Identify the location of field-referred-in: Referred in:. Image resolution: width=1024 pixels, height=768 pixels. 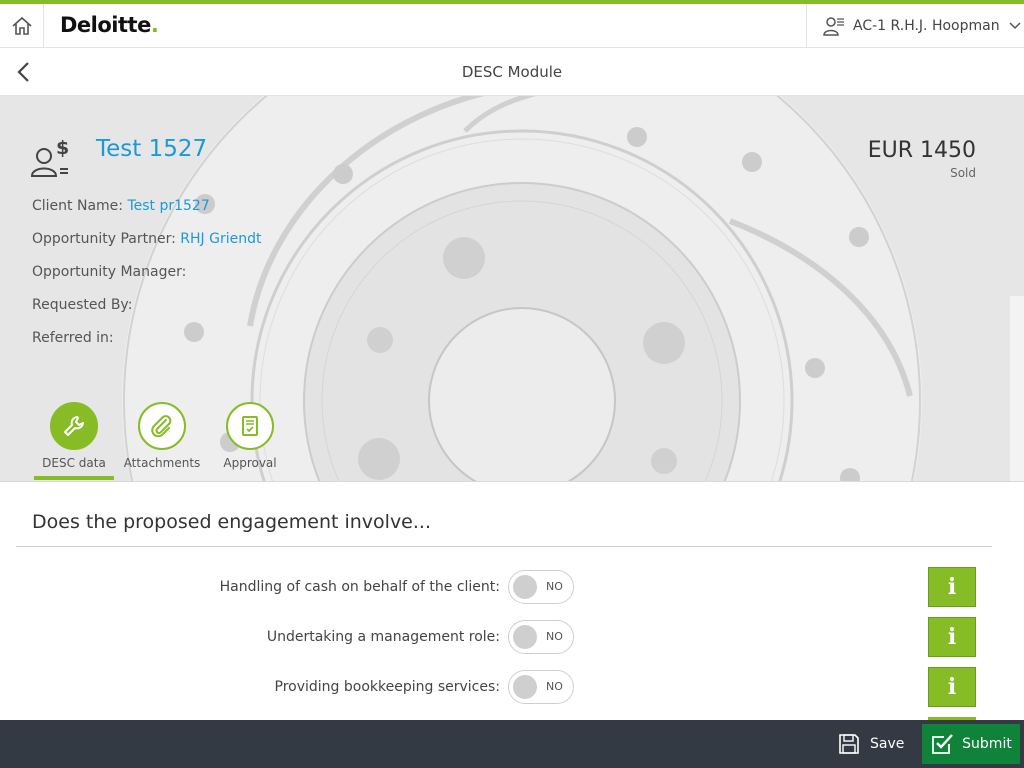
(73, 338).